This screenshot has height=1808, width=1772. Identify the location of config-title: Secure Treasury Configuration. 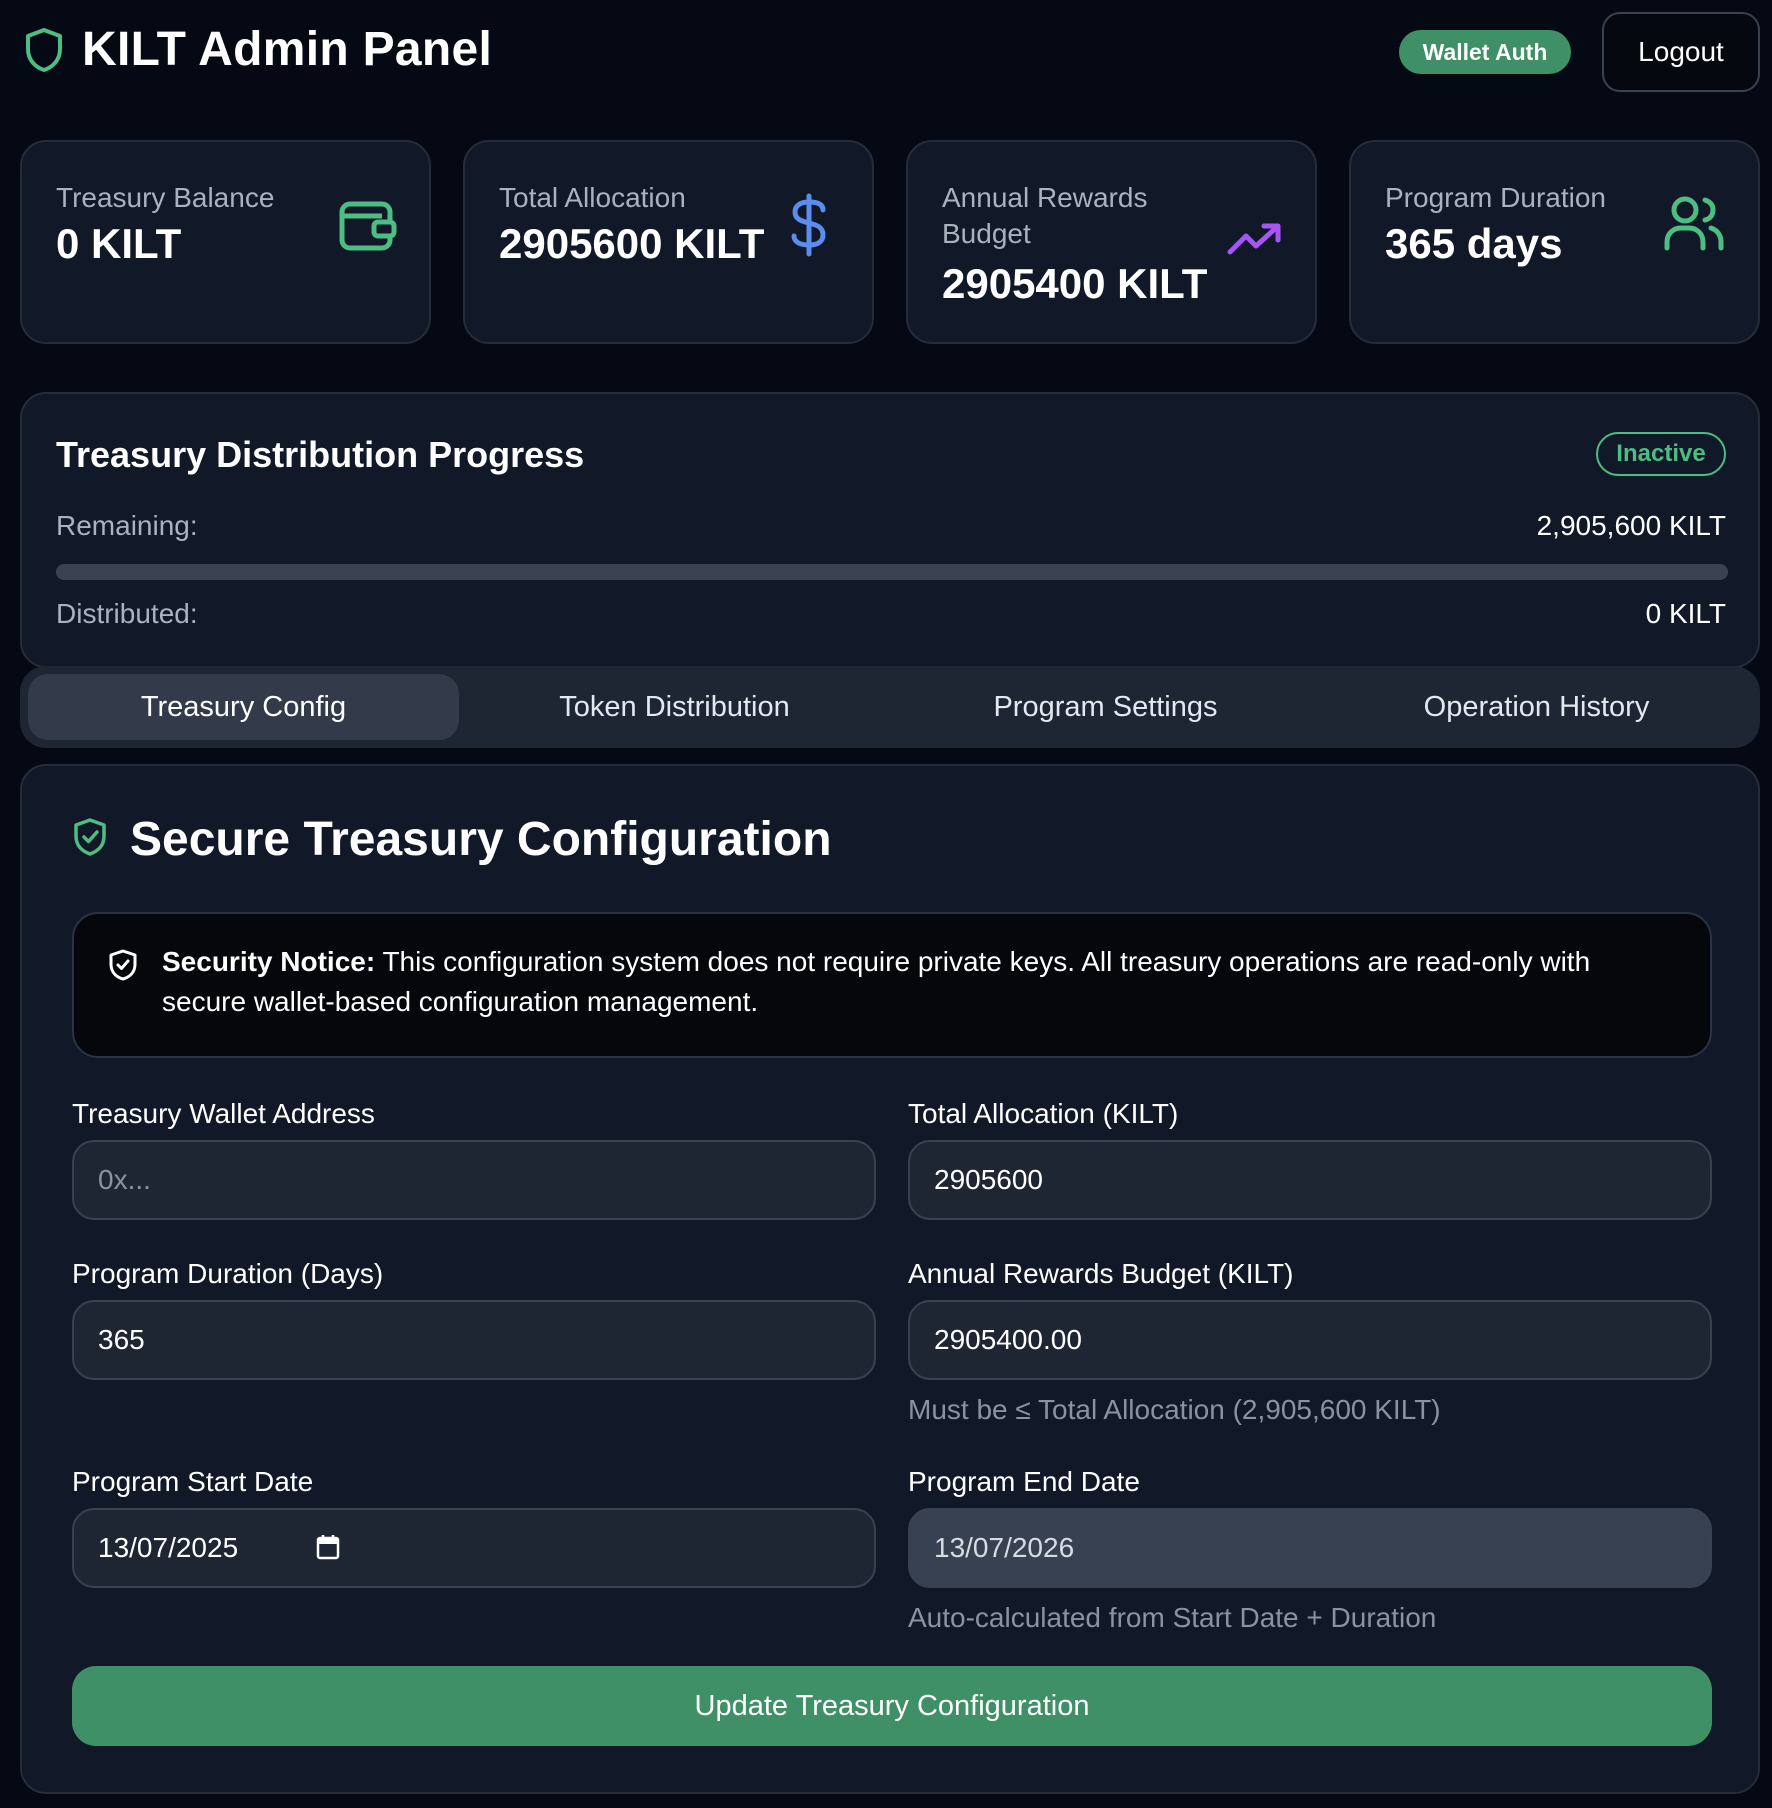
(481, 839).